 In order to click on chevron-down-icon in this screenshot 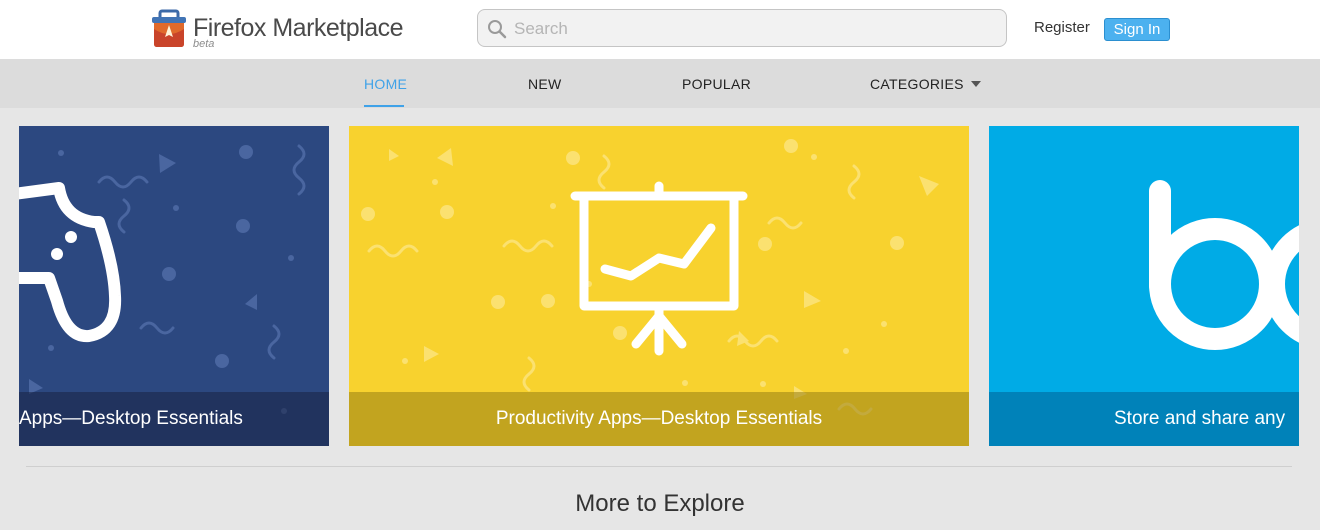, I will do `click(975, 84)`.